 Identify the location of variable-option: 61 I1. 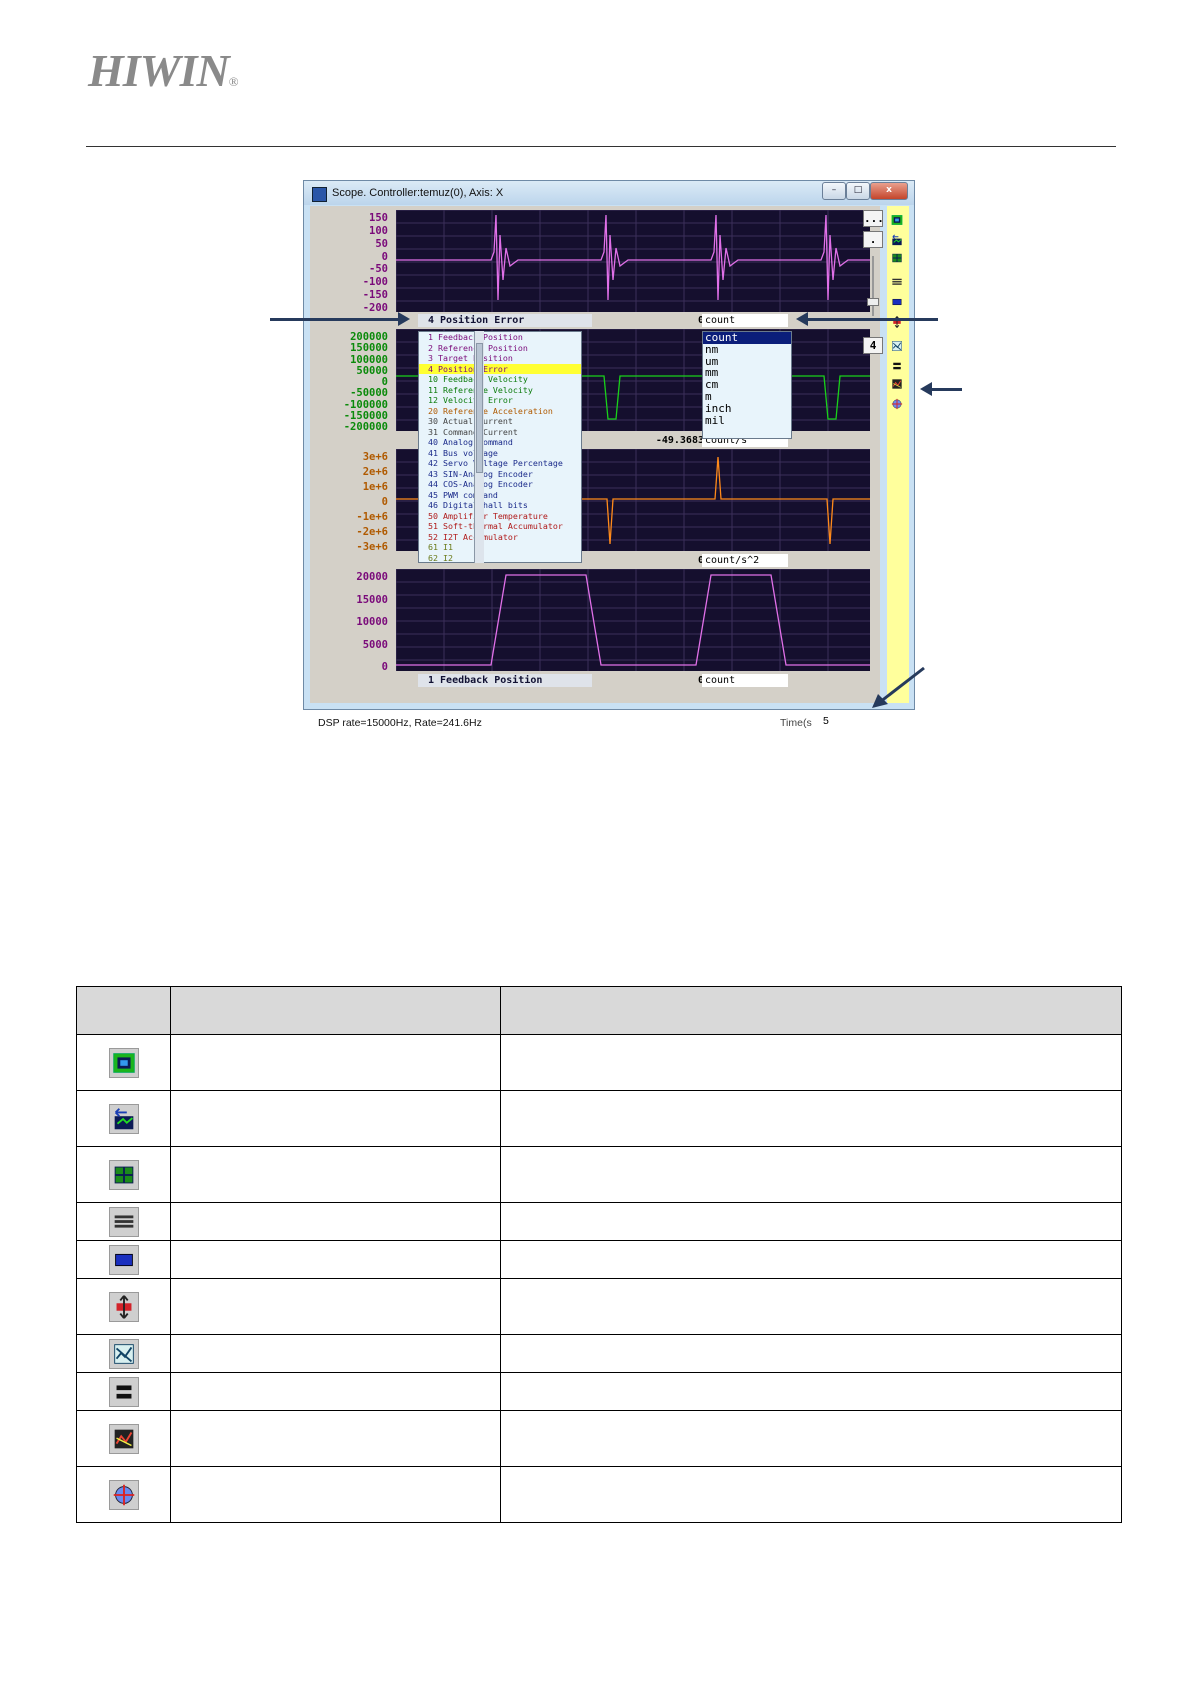
(500, 547).